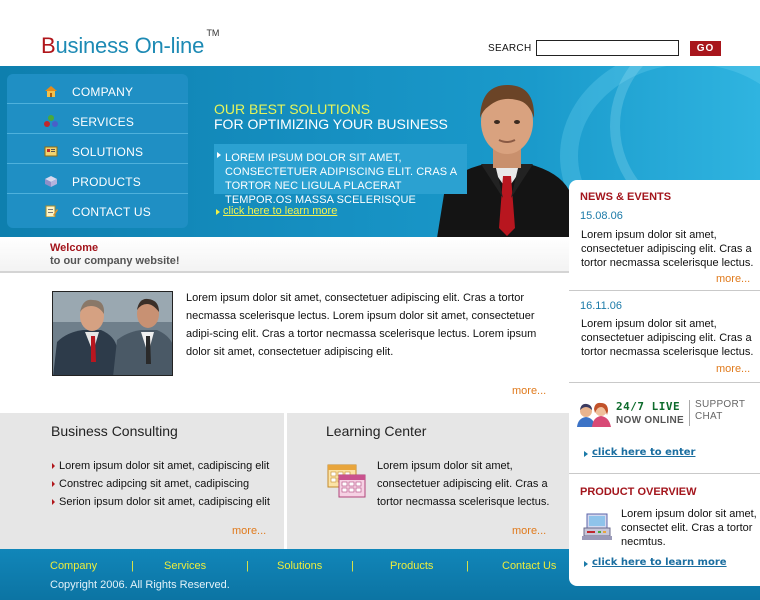 The width and height of the screenshot is (760, 600). Describe the element at coordinates (51, 181) in the screenshot. I see `products-icon` at that location.